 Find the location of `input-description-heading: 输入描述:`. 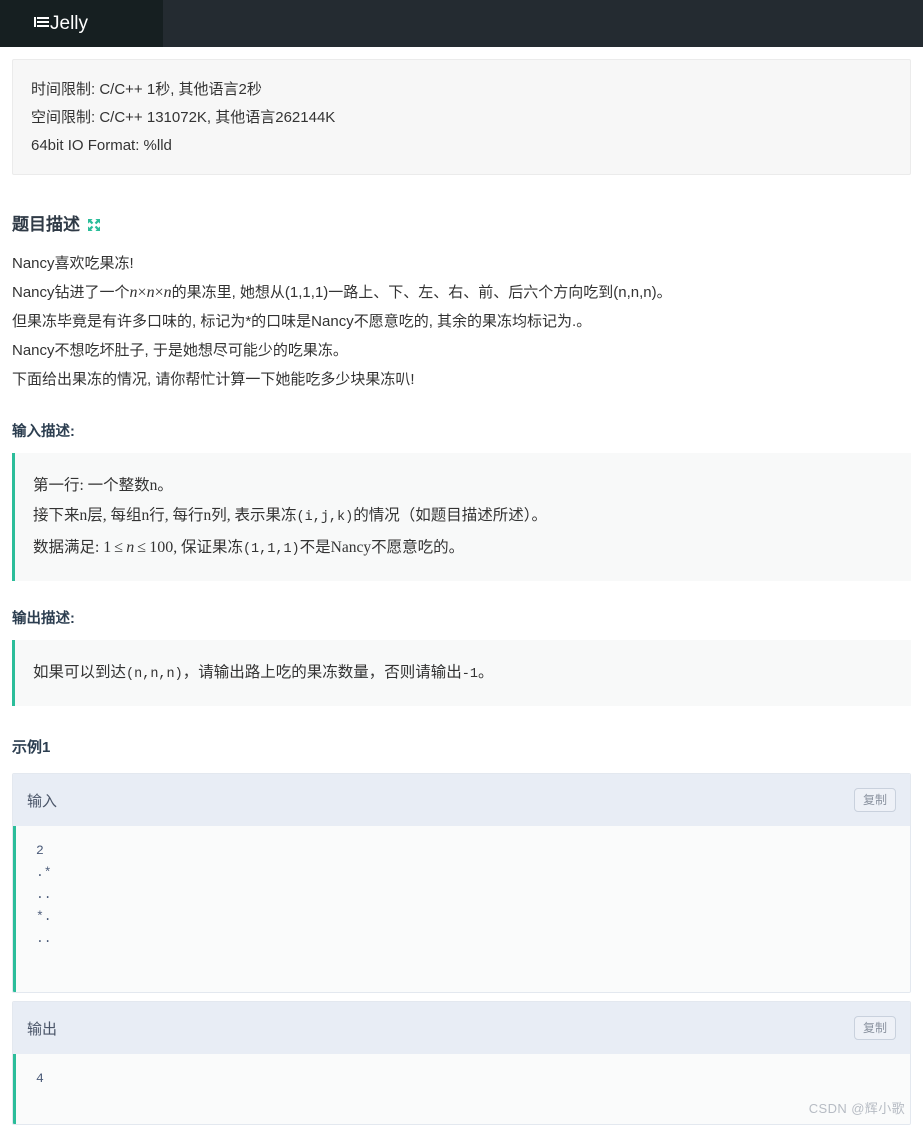

input-description-heading: 输入描述: is located at coordinates (43, 432).